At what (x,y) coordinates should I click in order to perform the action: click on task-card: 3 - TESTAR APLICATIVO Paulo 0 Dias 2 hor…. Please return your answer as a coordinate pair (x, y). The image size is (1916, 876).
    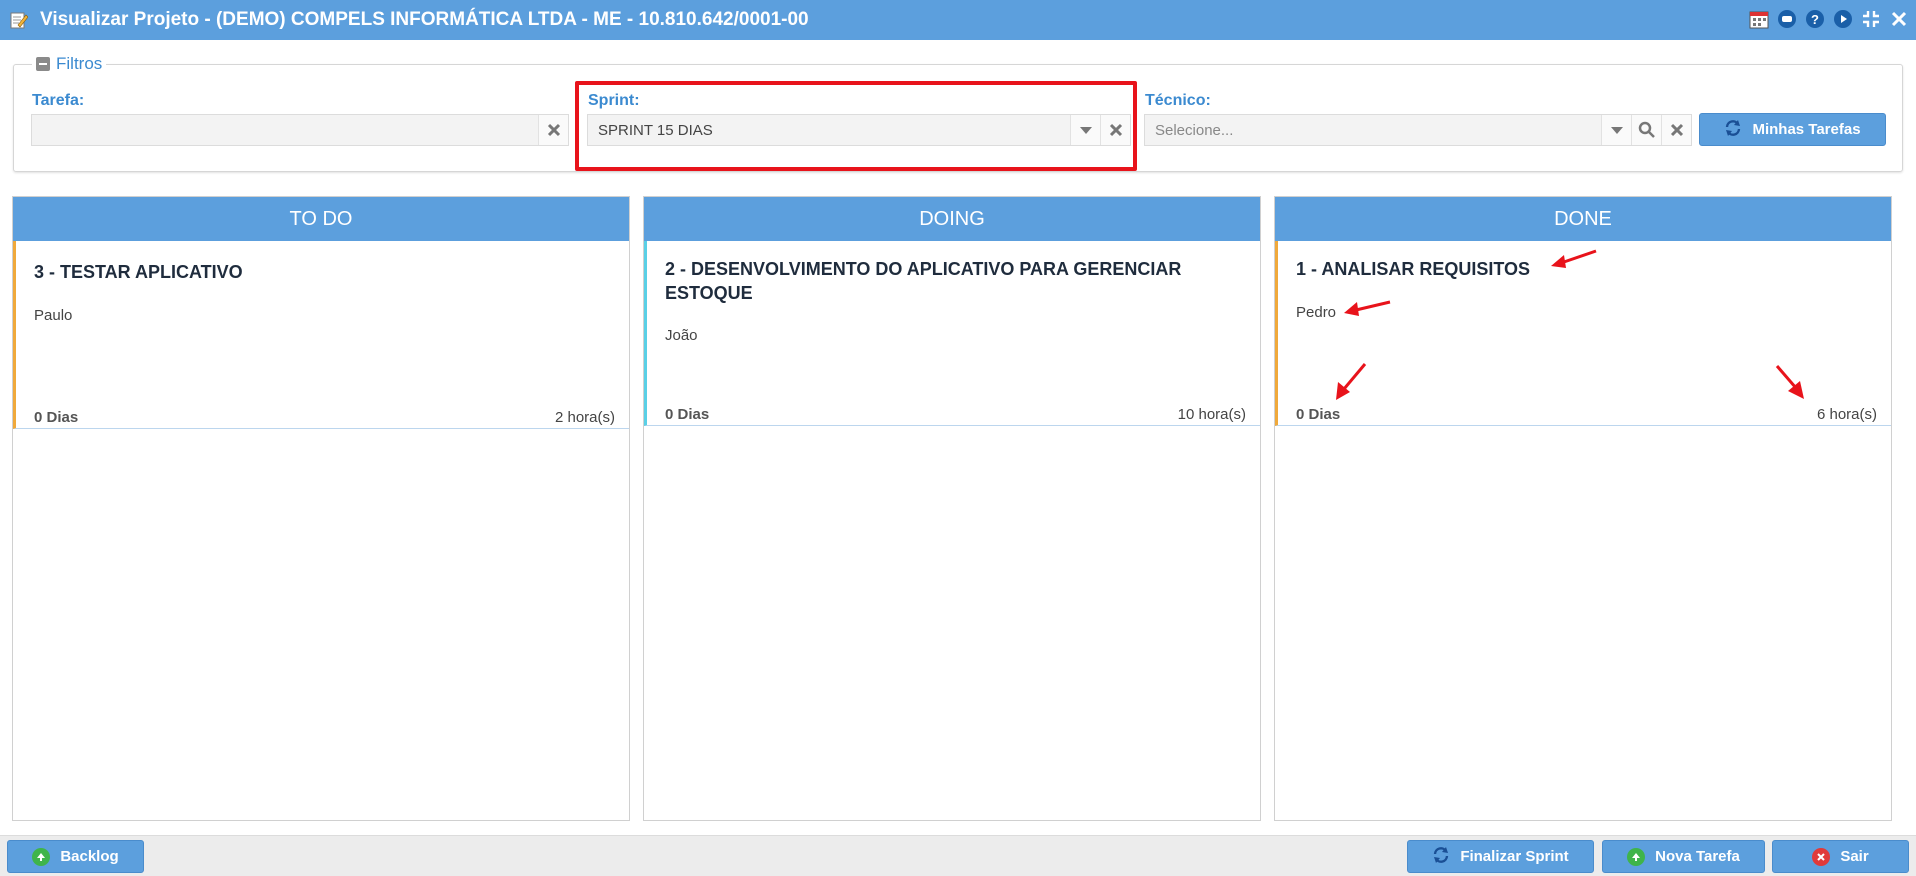
    Looking at the image, I should click on (321, 335).